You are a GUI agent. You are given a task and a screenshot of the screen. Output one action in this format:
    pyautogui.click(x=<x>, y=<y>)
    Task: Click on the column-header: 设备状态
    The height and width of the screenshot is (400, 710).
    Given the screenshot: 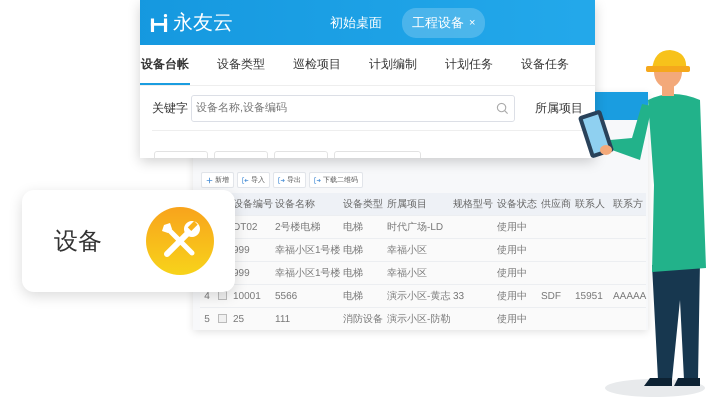 What is the action you would take?
    pyautogui.click(x=516, y=204)
    